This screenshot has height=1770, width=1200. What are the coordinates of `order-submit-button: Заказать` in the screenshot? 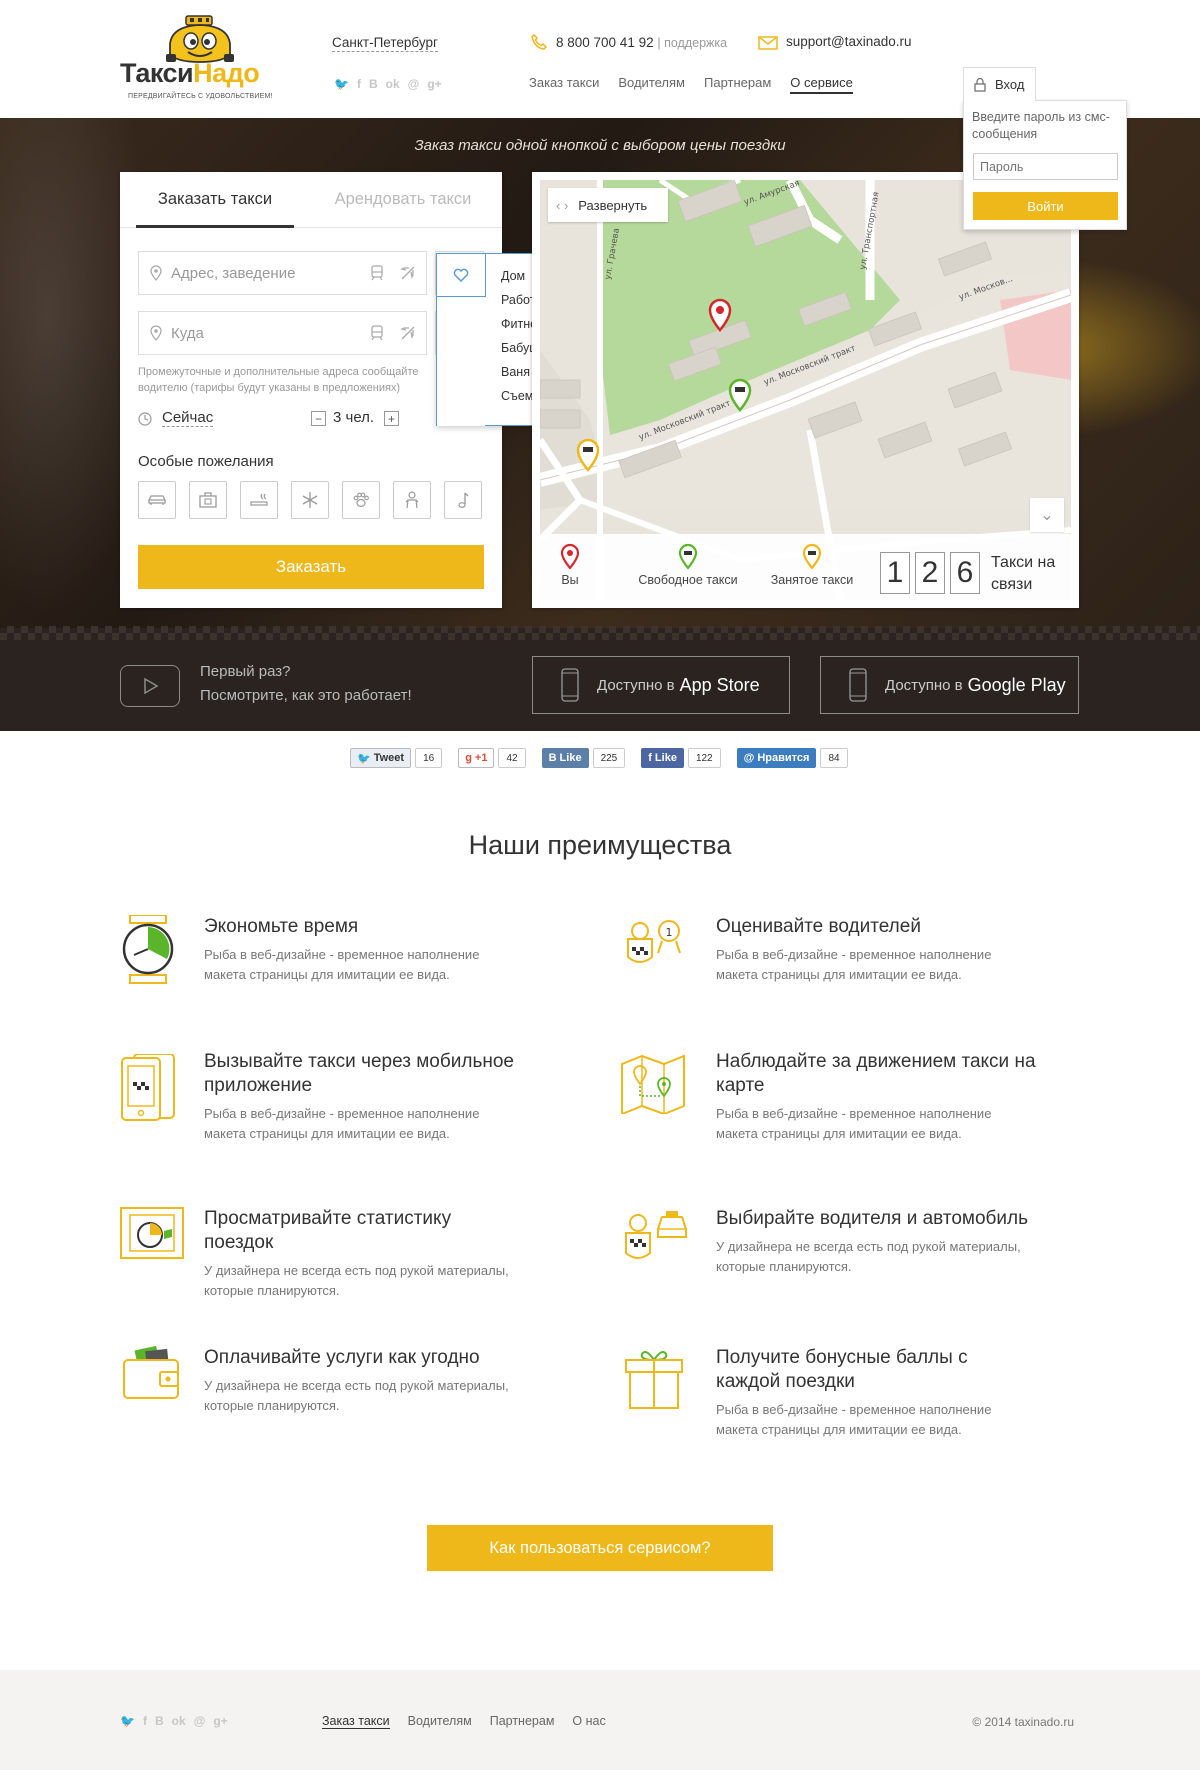 It's located at (311, 567).